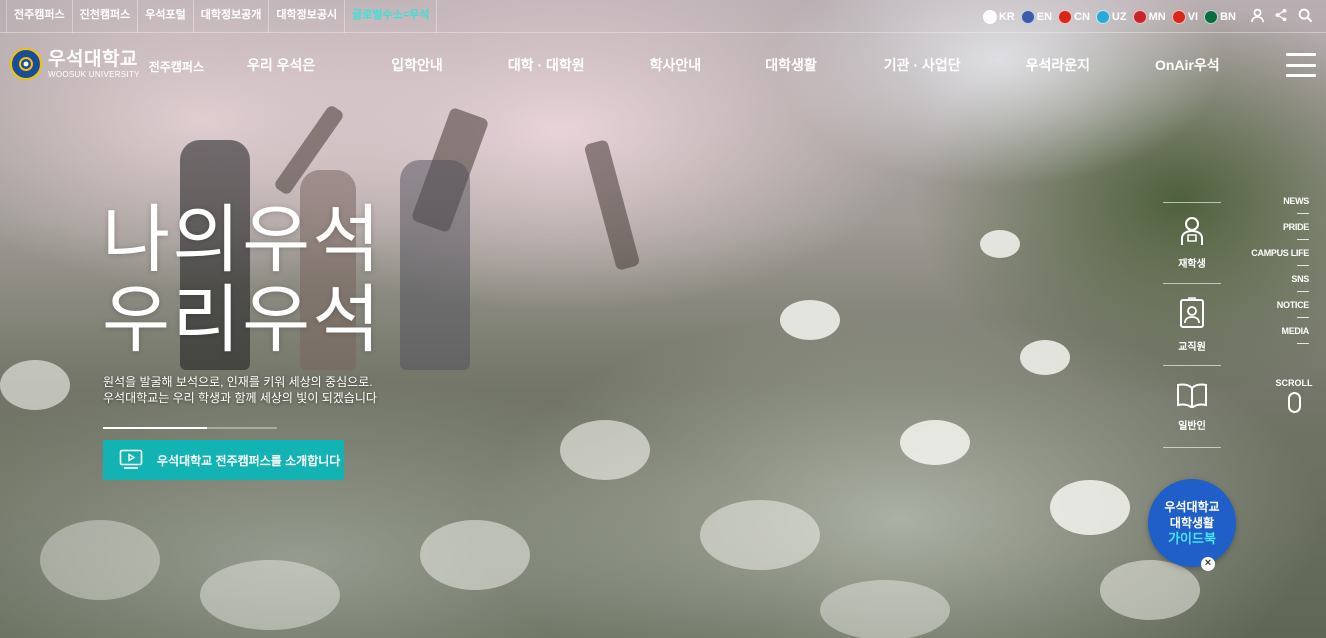 The image size is (1326, 638). I want to click on user-nav-staff: 교직원, so click(1192, 325).